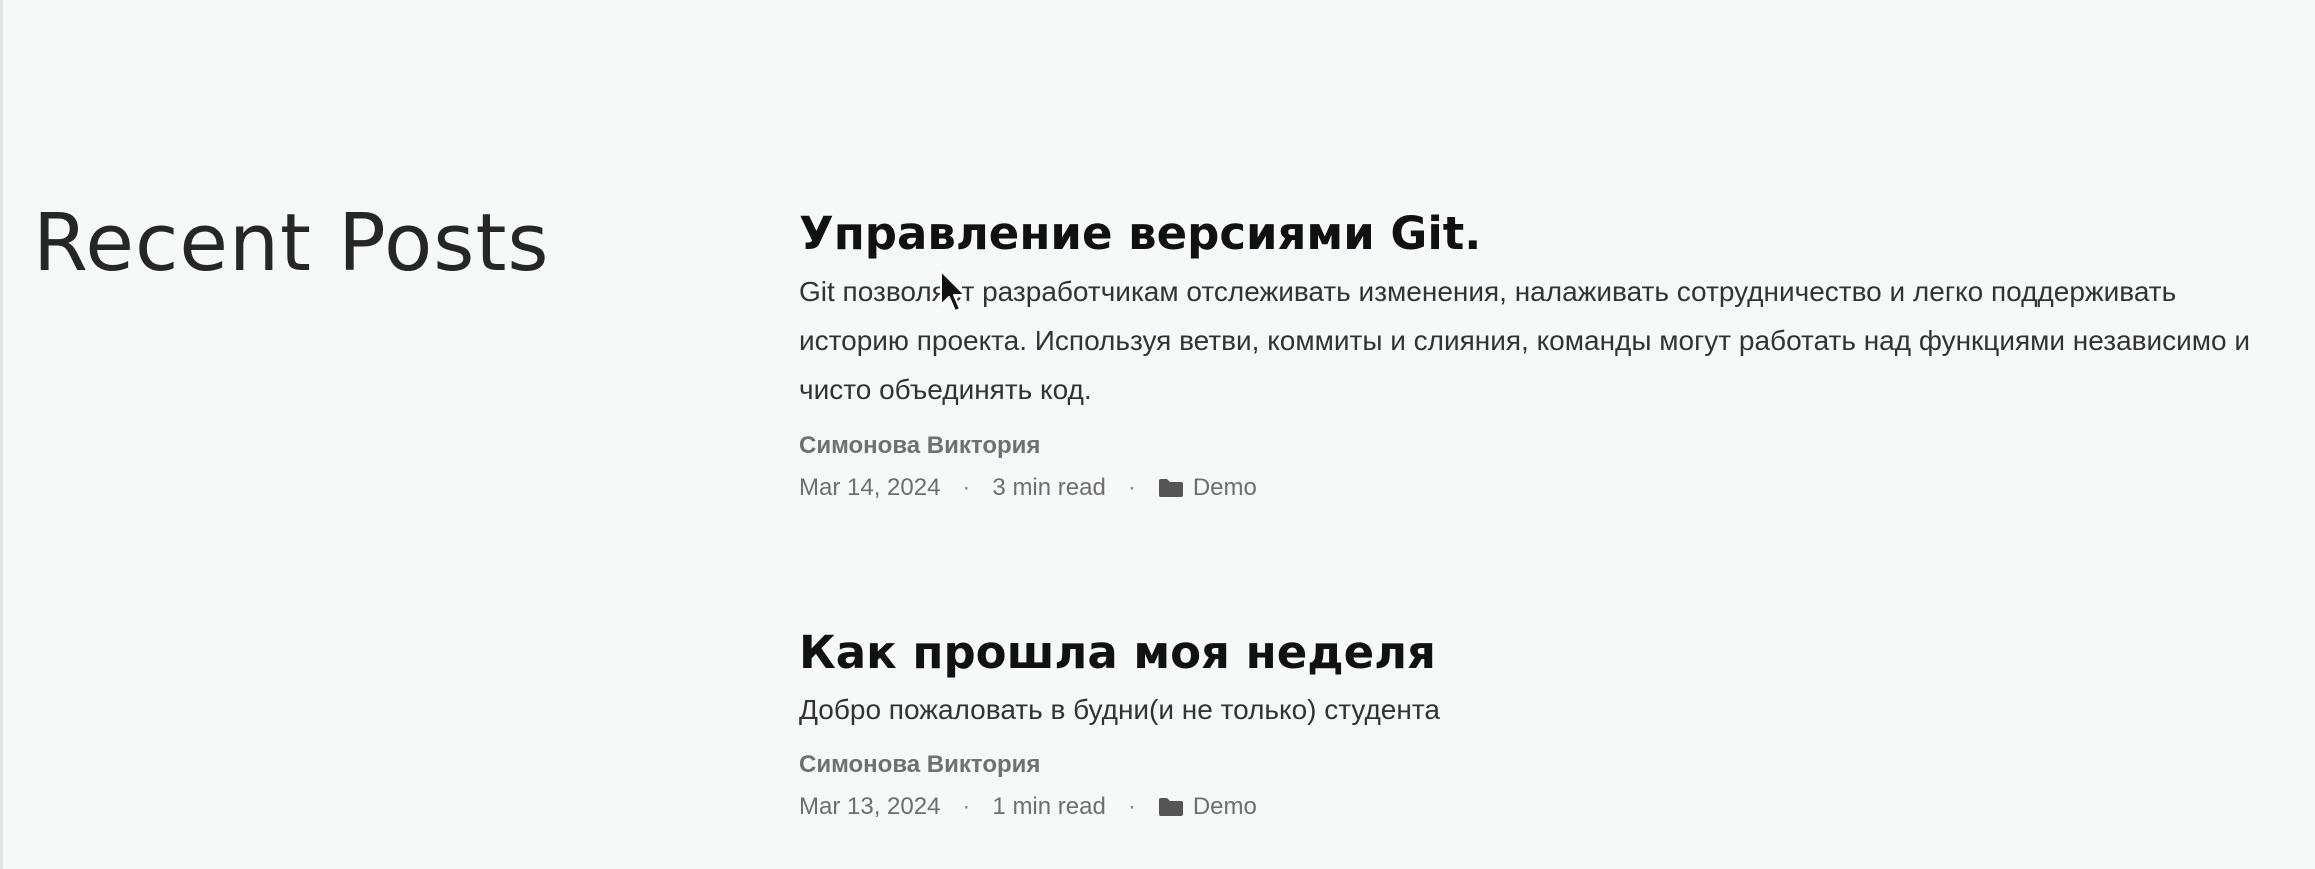  Describe the element at coordinates (1049, 487) in the screenshot. I see `post-read-time: 3 min read` at that location.